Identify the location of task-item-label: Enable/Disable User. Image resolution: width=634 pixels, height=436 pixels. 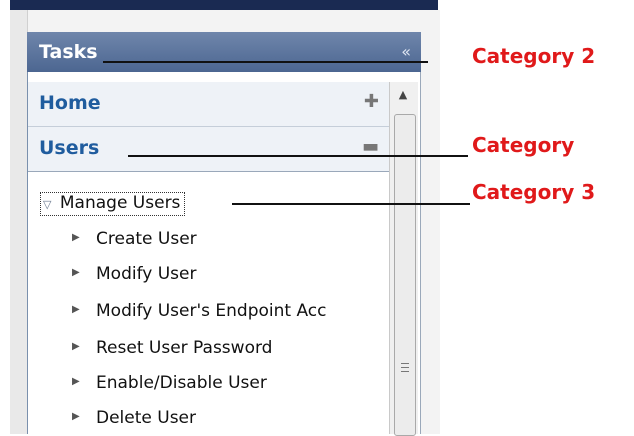
(181, 383).